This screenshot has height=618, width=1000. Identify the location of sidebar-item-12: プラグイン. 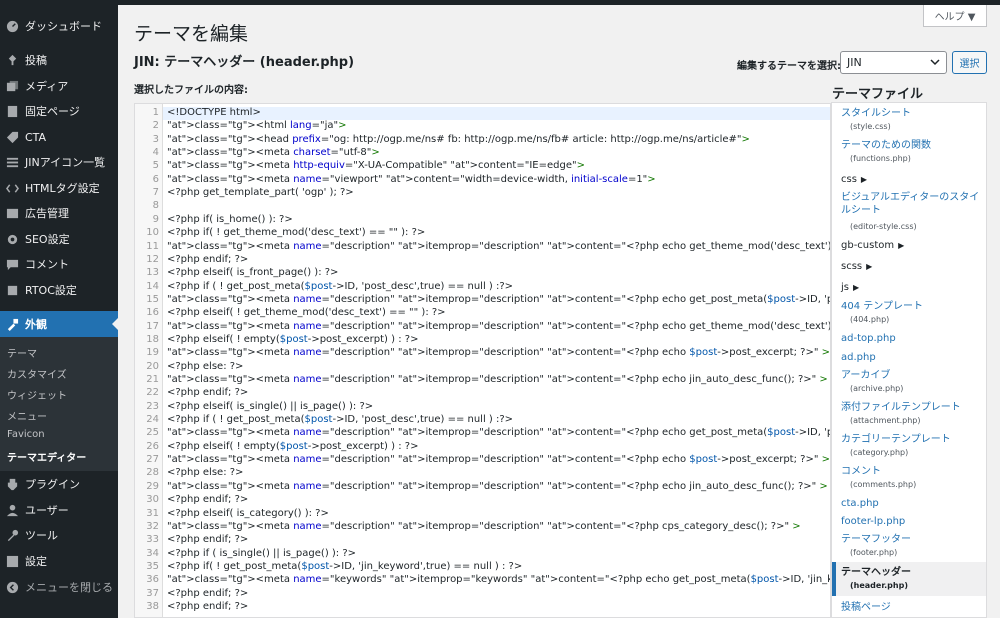
(59, 484).